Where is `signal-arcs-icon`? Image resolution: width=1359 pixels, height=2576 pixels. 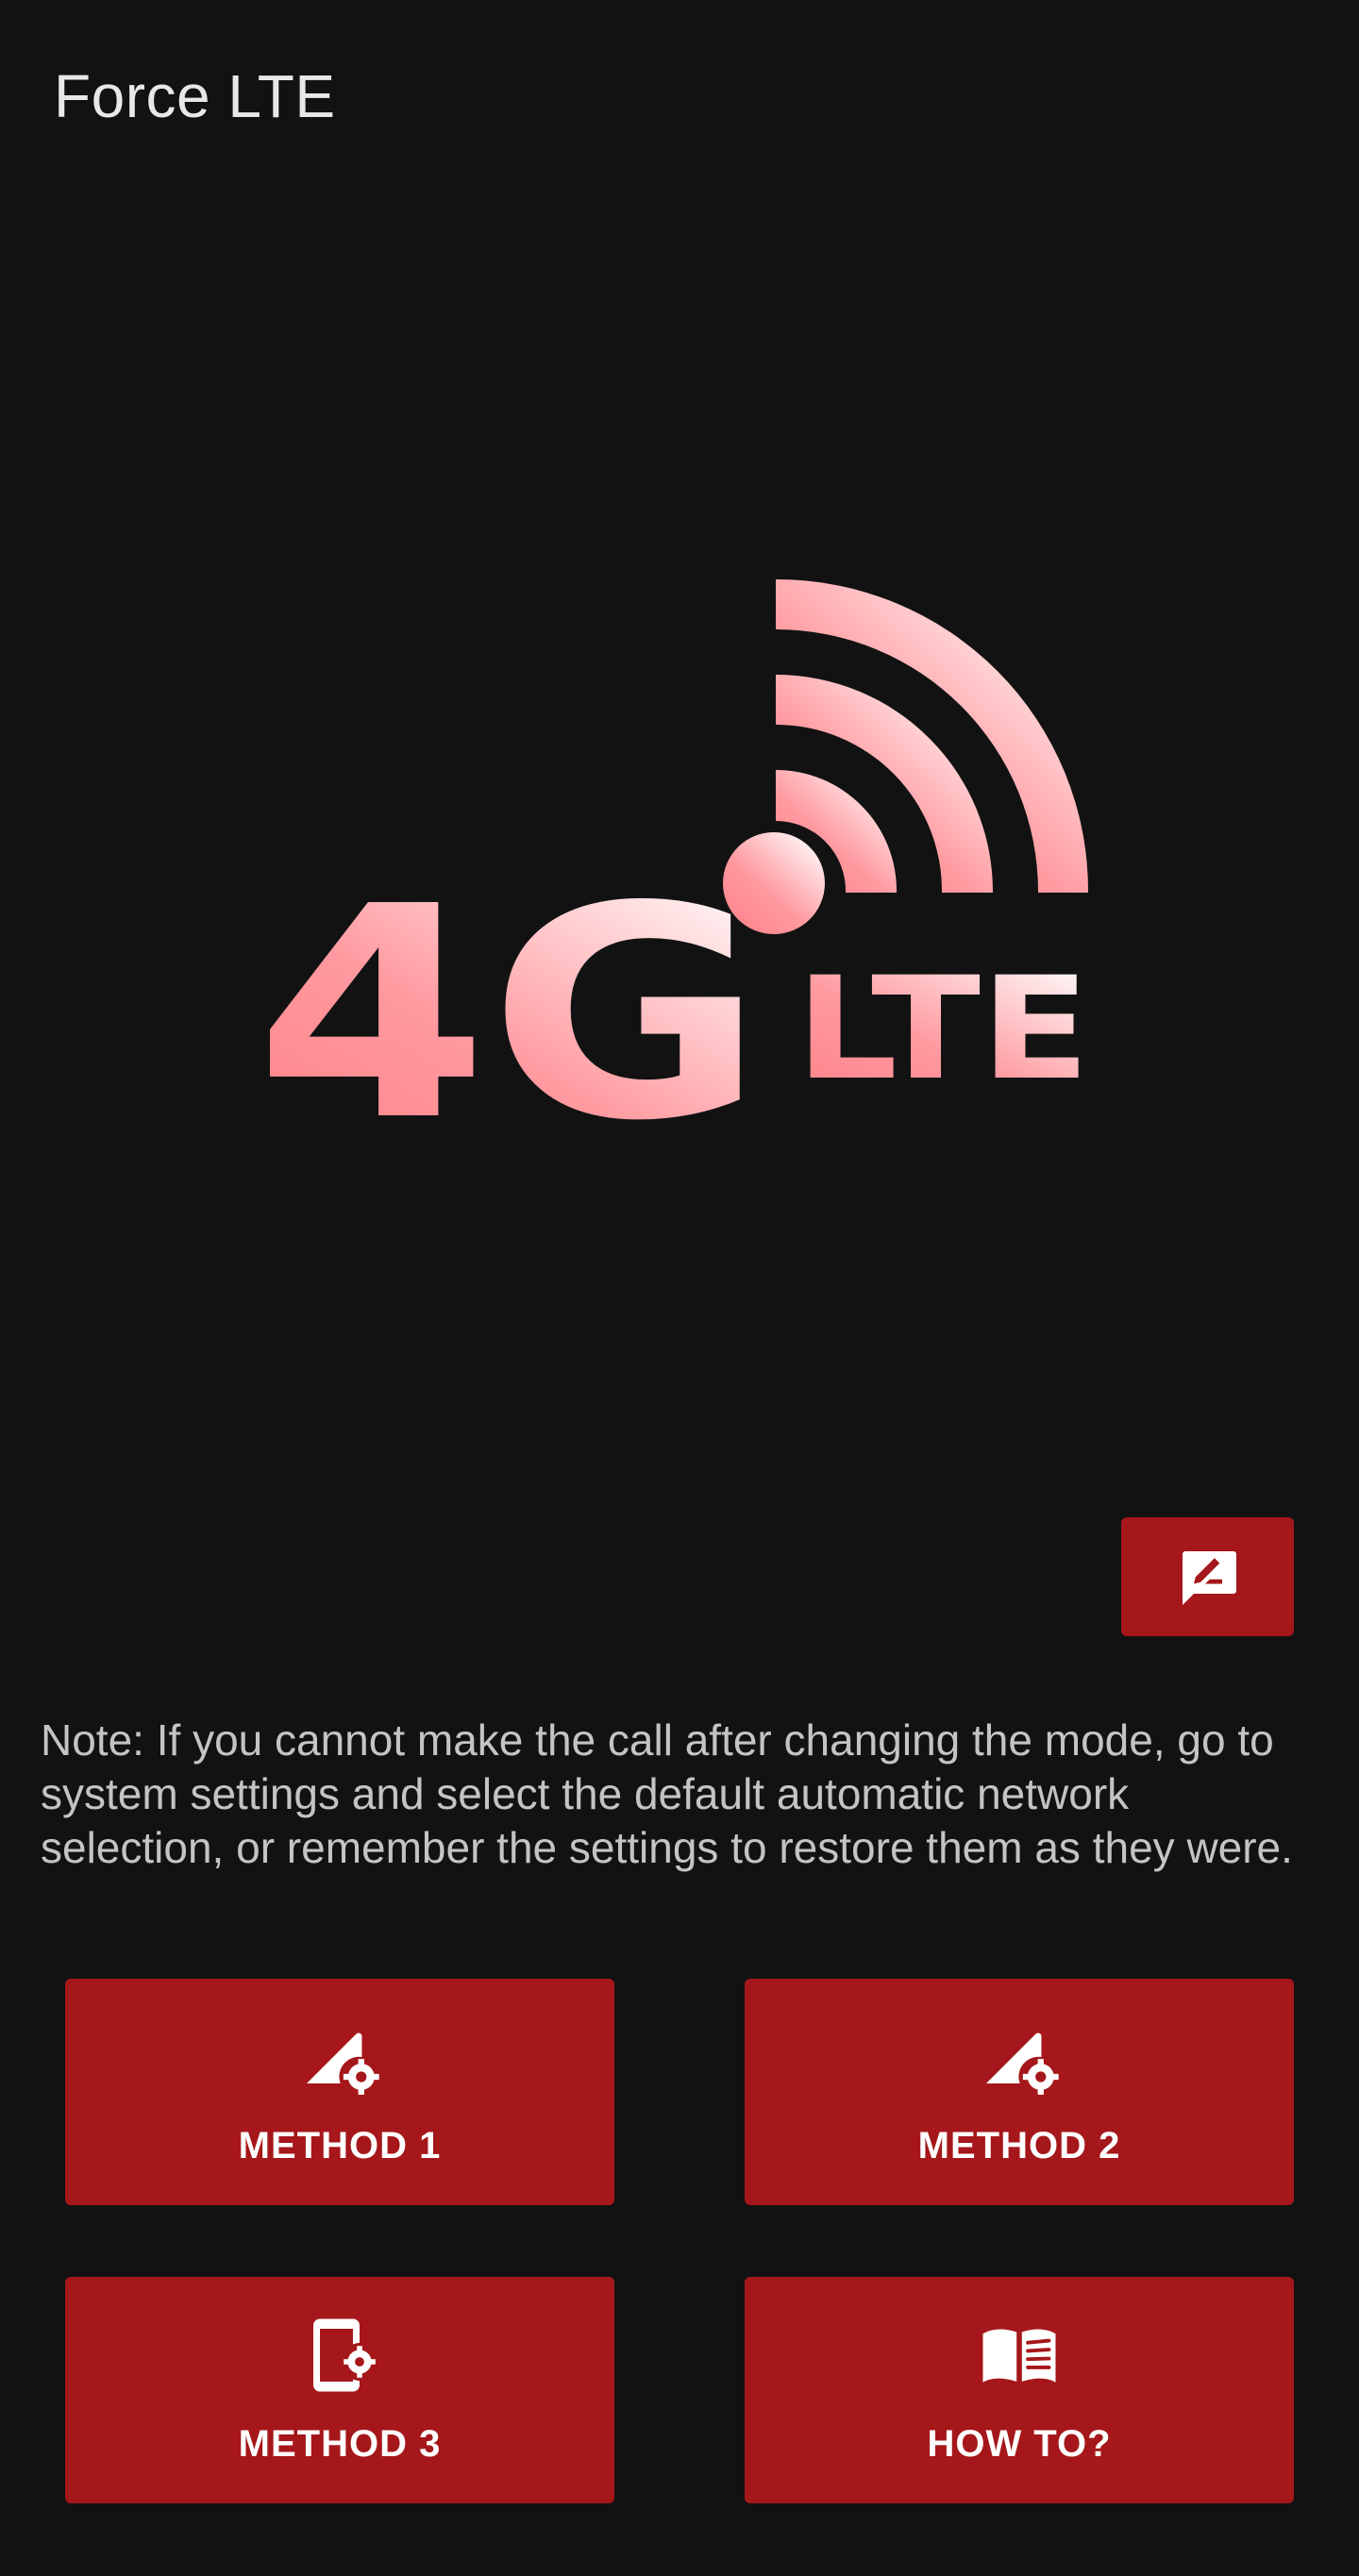
signal-arcs-icon is located at coordinates (906, 756).